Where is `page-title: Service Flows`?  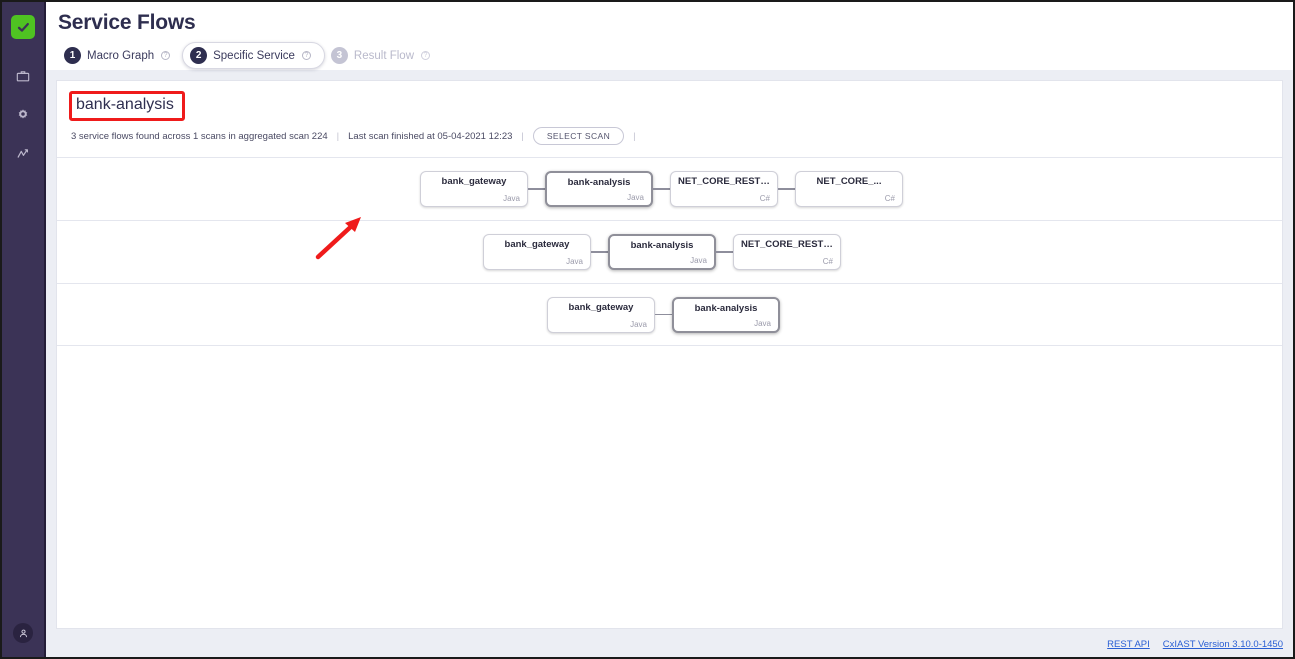
page-title: Service Flows is located at coordinates (127, 22).